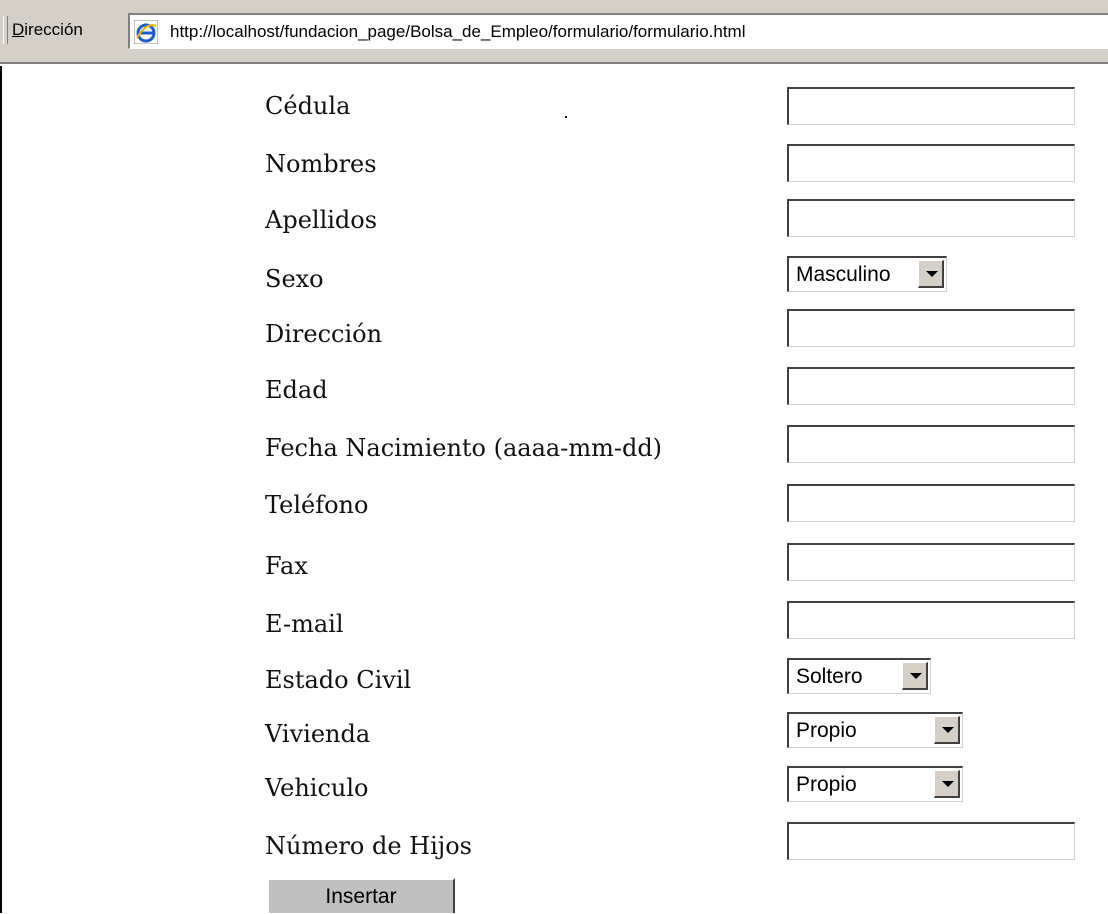 This screenshot has width=1108, height=914. Describe the element at coordinates (338, 680) in the screenshot. I see `field-label: Estado Civil` at that location.